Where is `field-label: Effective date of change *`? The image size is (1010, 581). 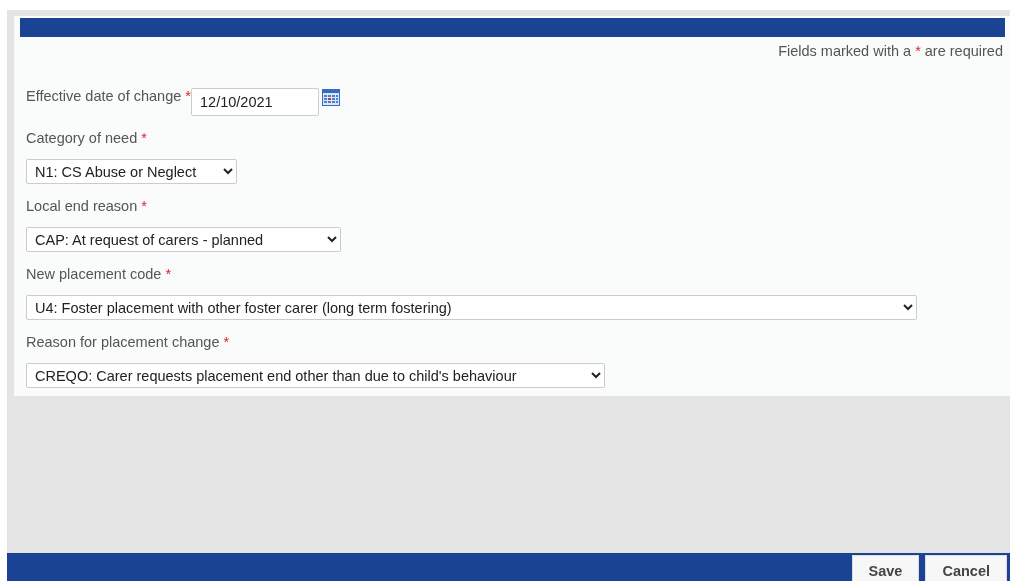
field-label: Effective date of change * is located at coordinates (108, 96).